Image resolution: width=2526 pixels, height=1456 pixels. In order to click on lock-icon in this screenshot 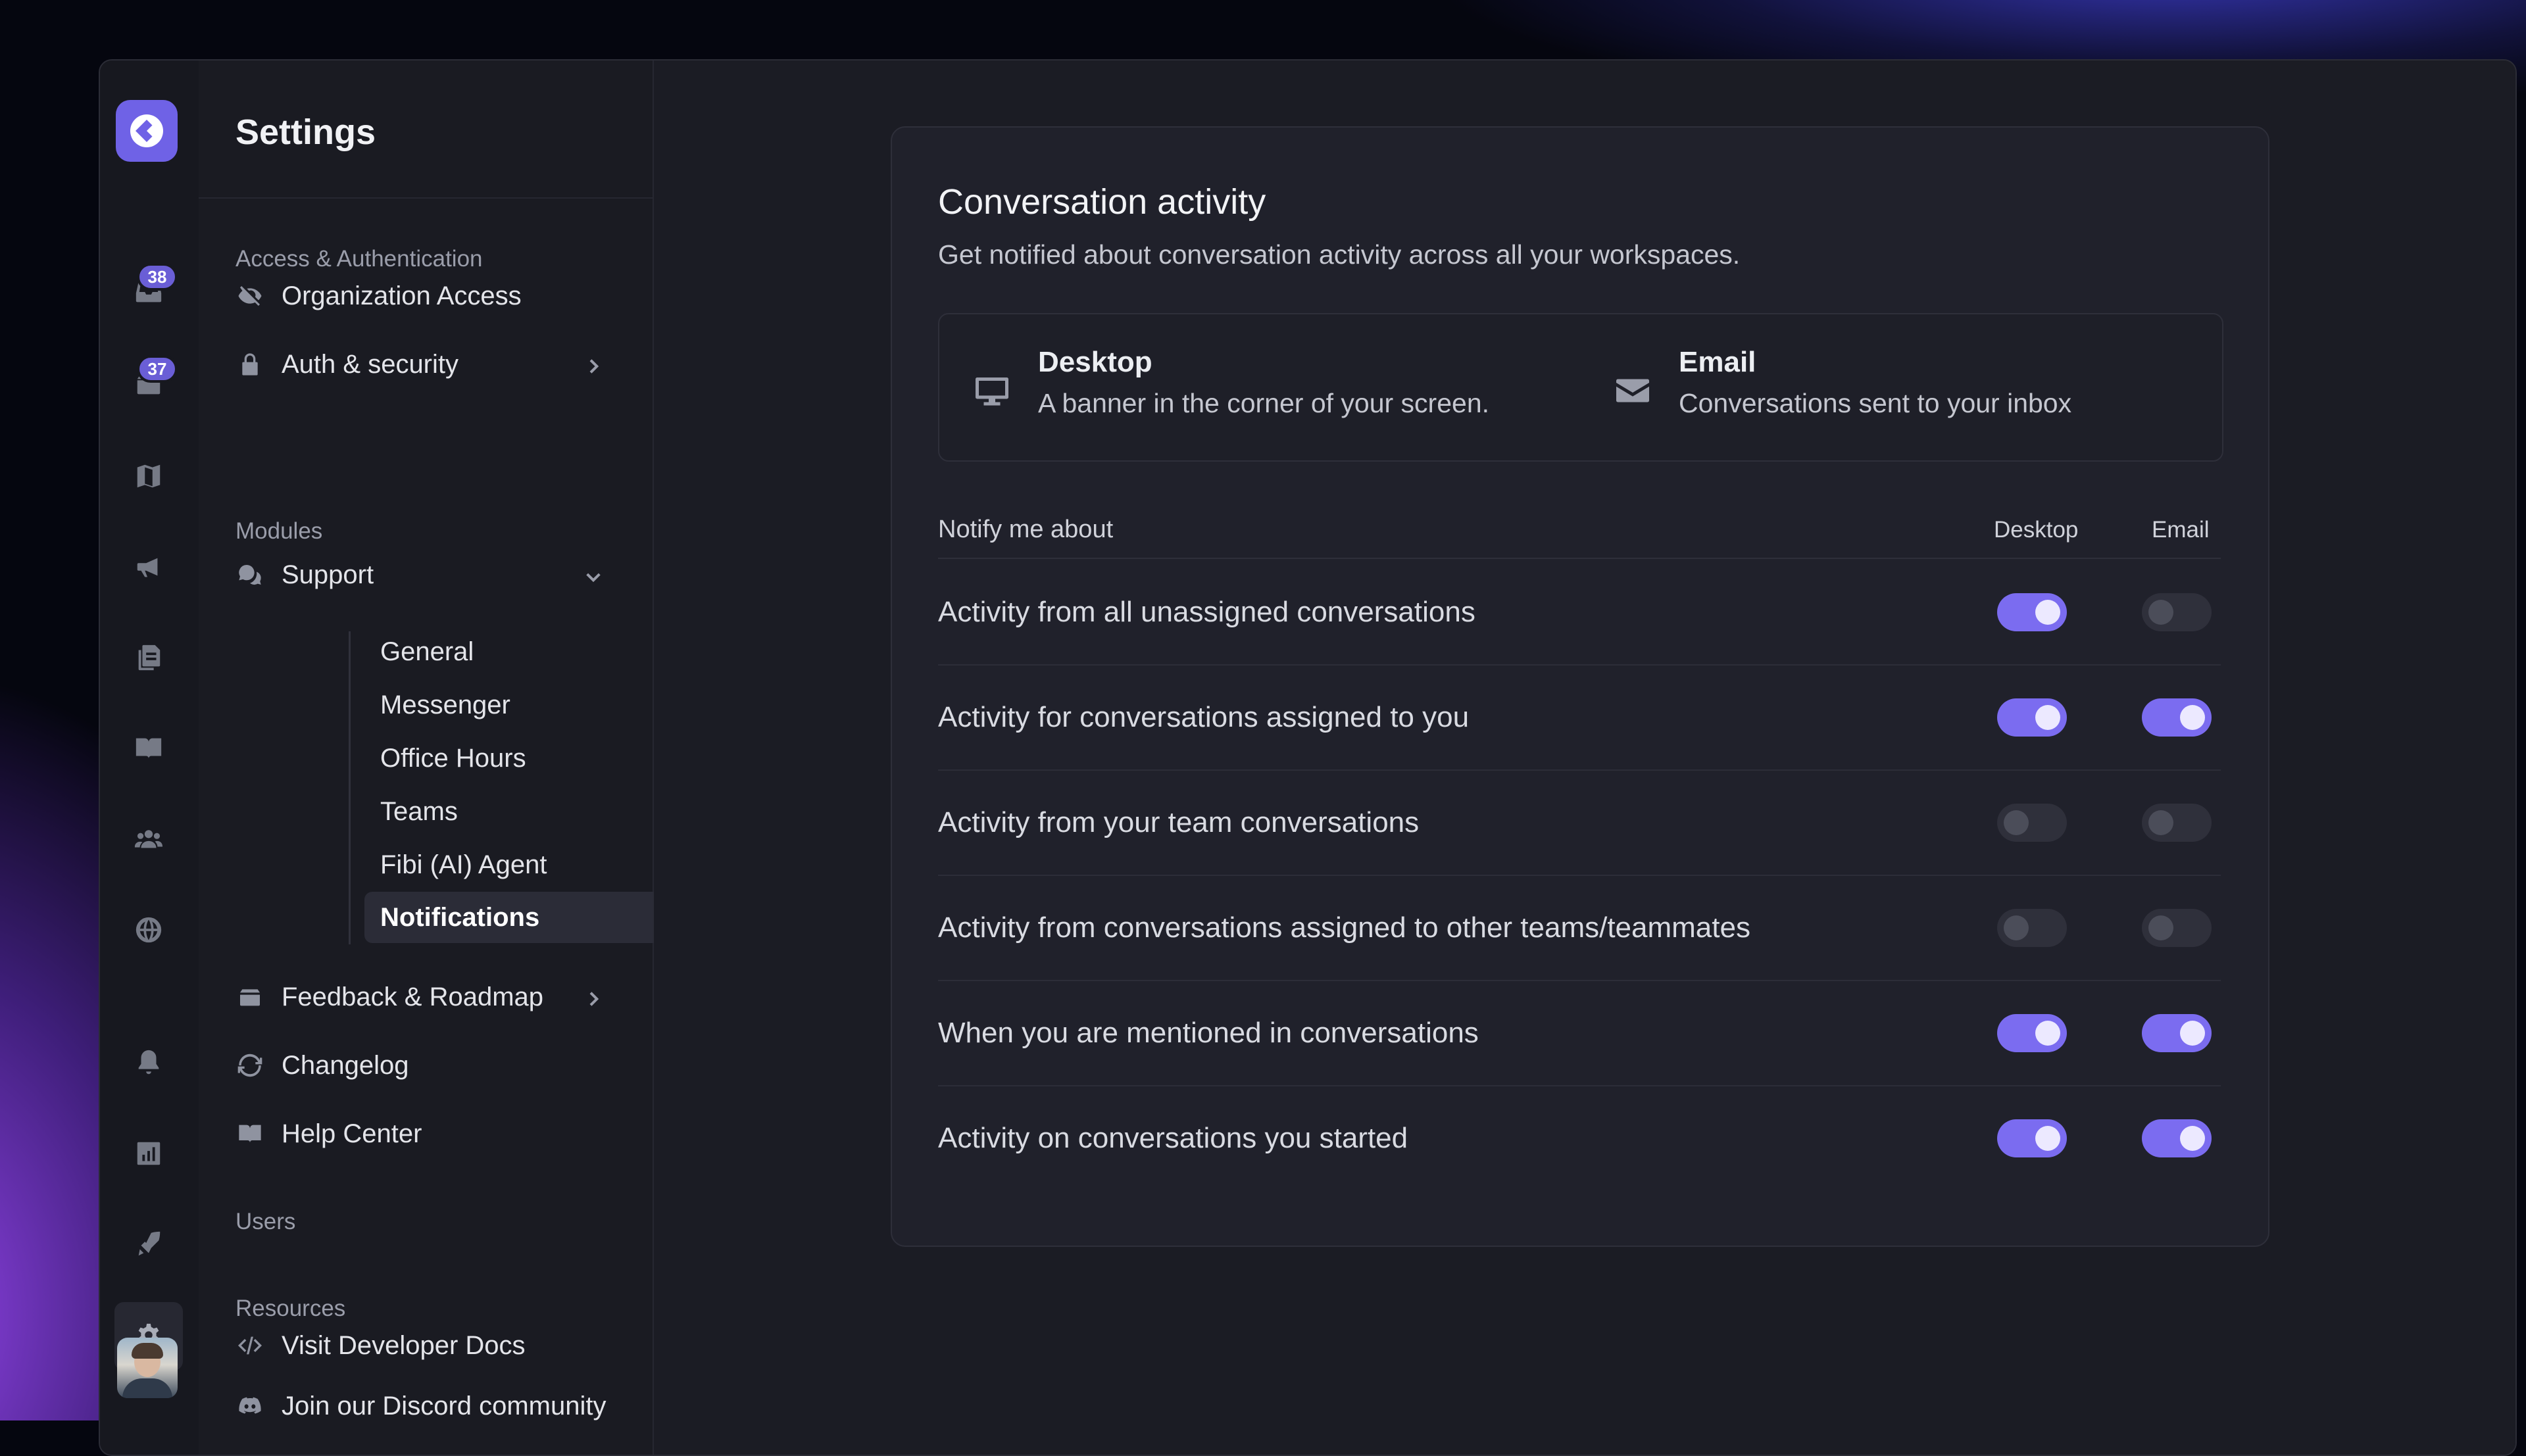, I will do `click(249, 364)`.